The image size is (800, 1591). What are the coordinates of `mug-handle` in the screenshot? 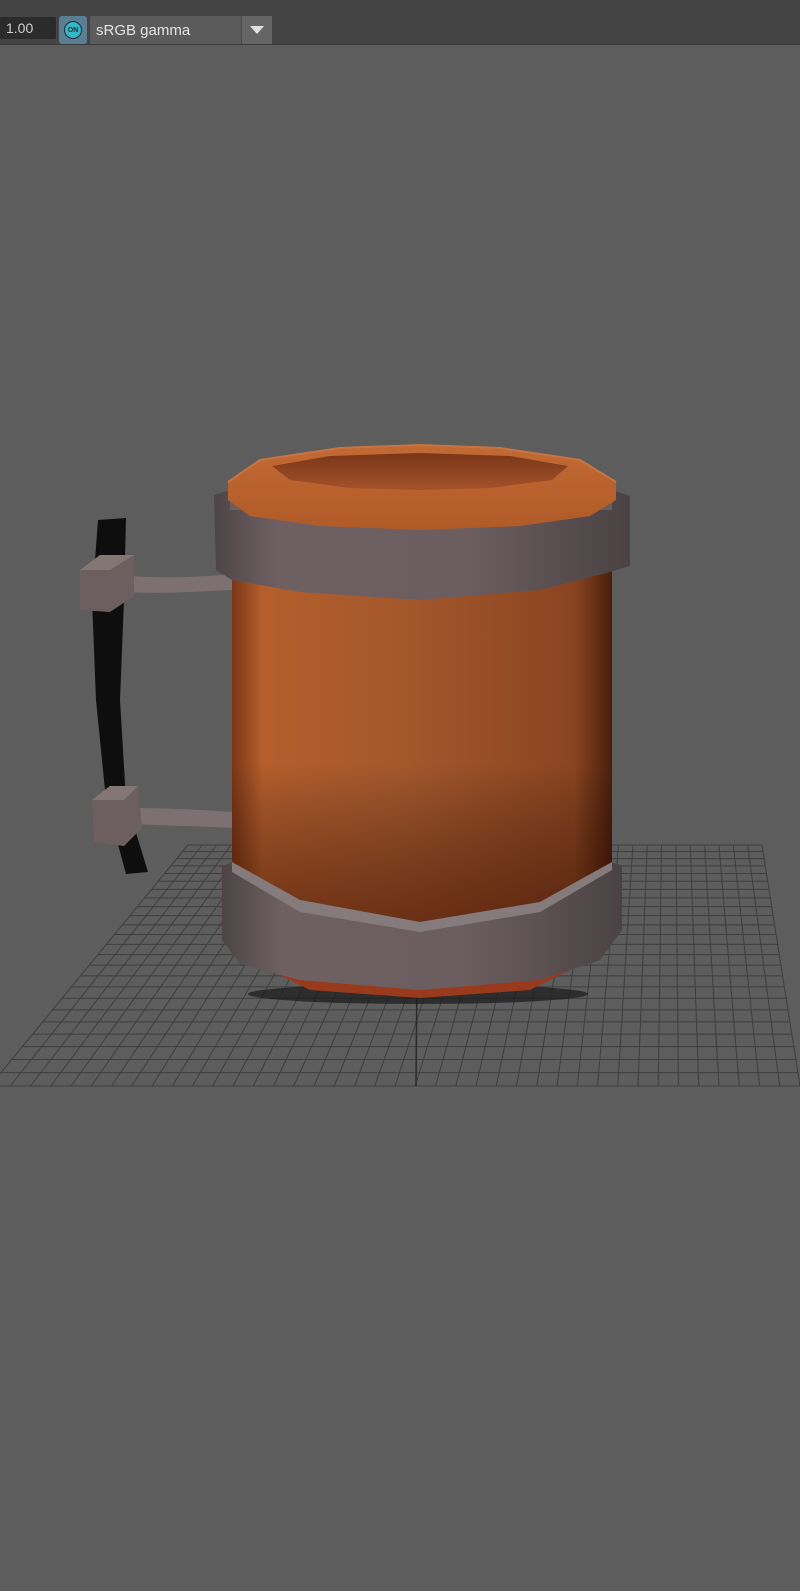 It's located at (158, 696).